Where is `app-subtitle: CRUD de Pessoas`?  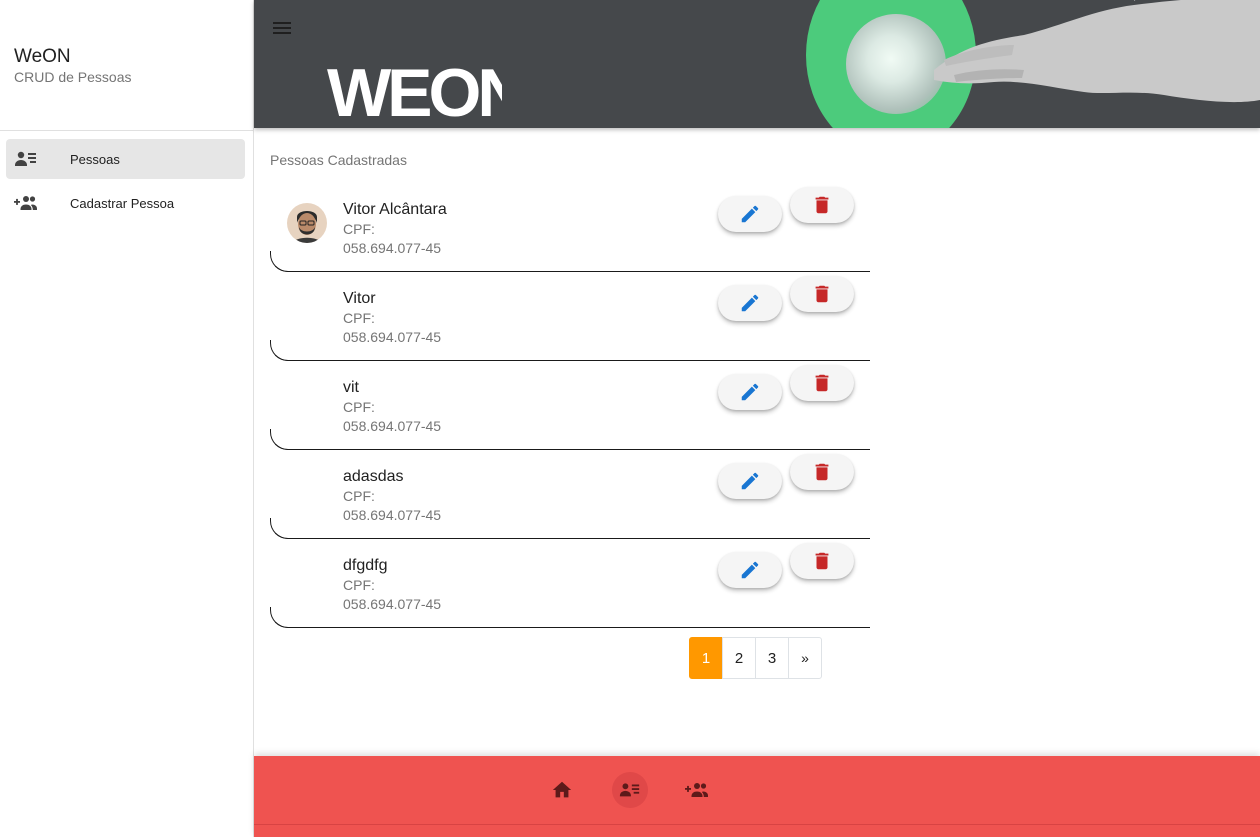 app-subtitle: CRUD de Pessoas is located at coordinates (73, 77).